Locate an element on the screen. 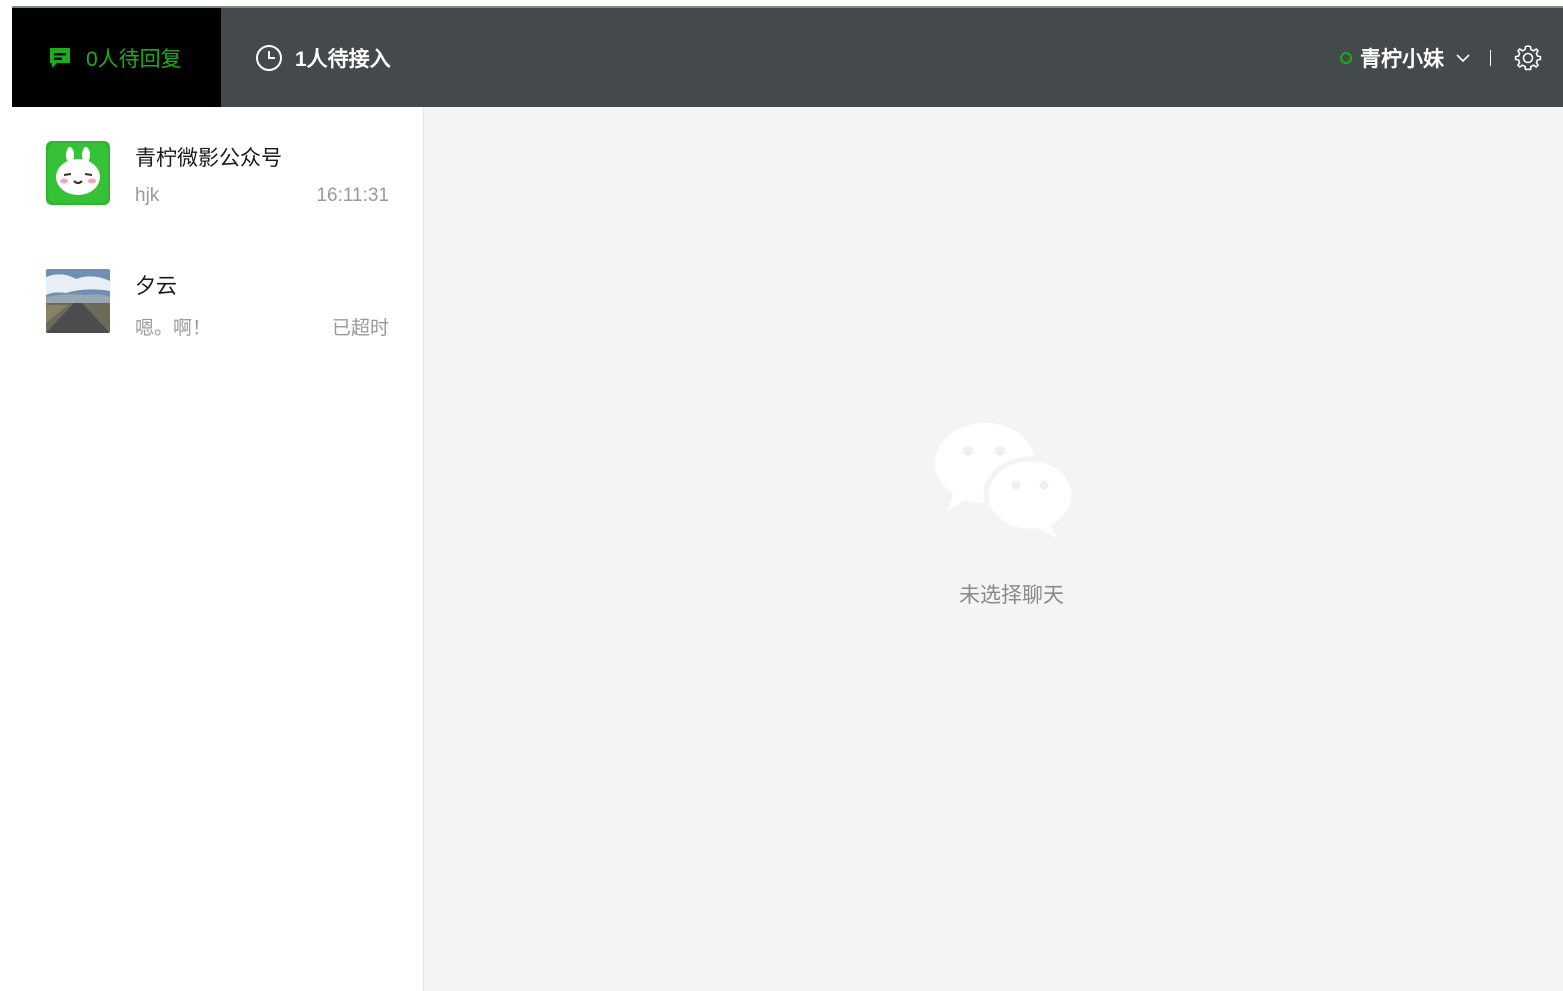  road-landscape-avatar is located at coordinates (78, 301).